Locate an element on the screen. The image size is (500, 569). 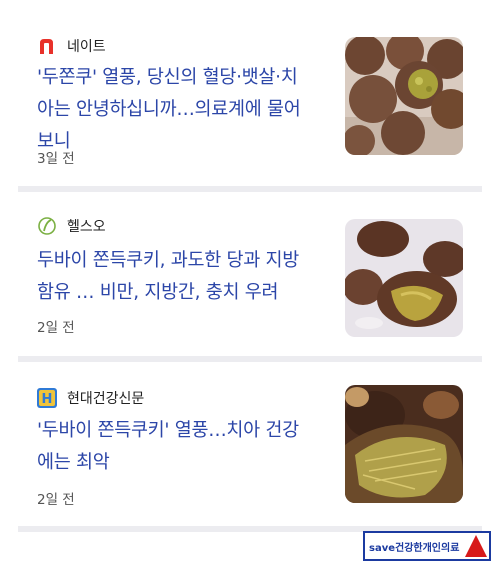
title-line: 두바이 쫀득쿠키, 과도한 당과 지방 is located at coordinates (168, 260).